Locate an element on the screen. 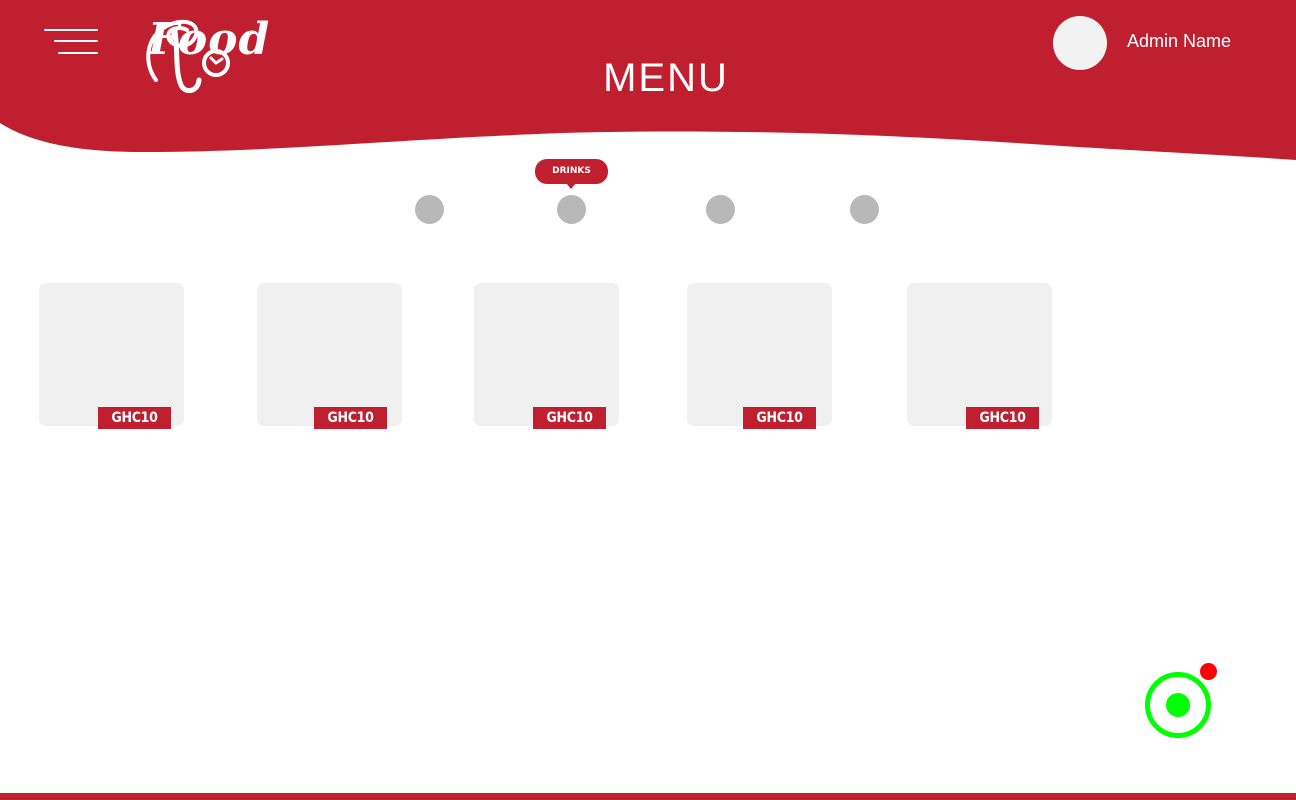 This screenshot has height=800, width=1296. brand-name: Food is located at coordinates (209, 39).